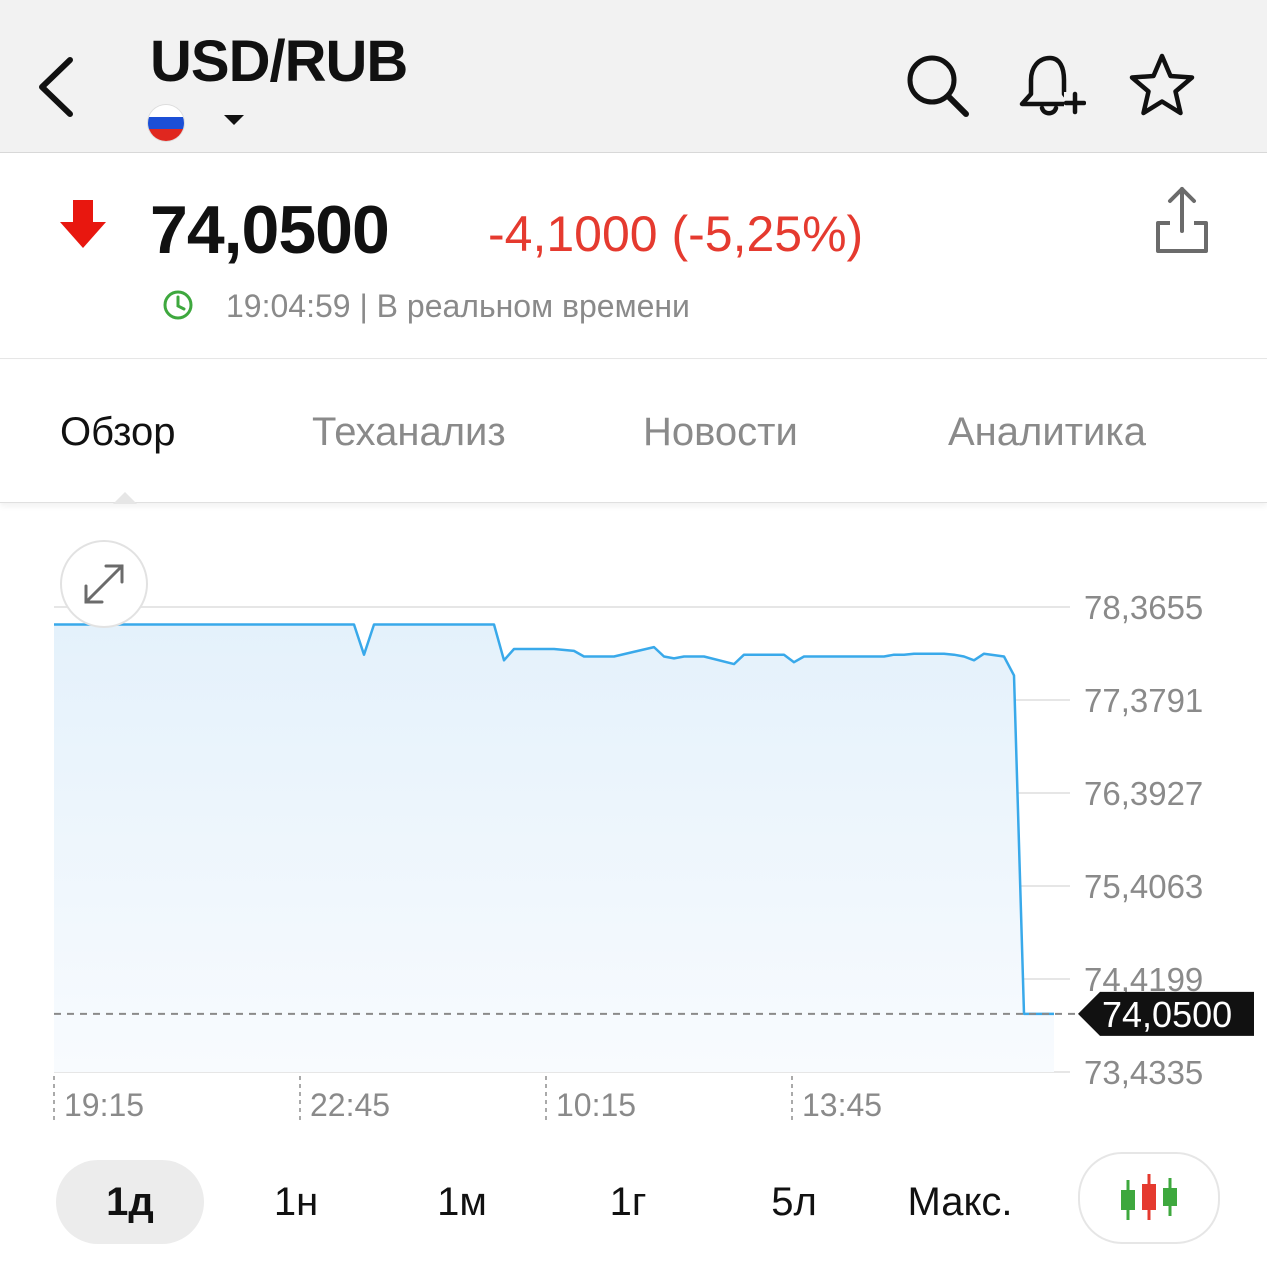  Describe the element at coordinates (1143, 979) in the screenshot. I see `y-tick-label: 74,4199` at that location.